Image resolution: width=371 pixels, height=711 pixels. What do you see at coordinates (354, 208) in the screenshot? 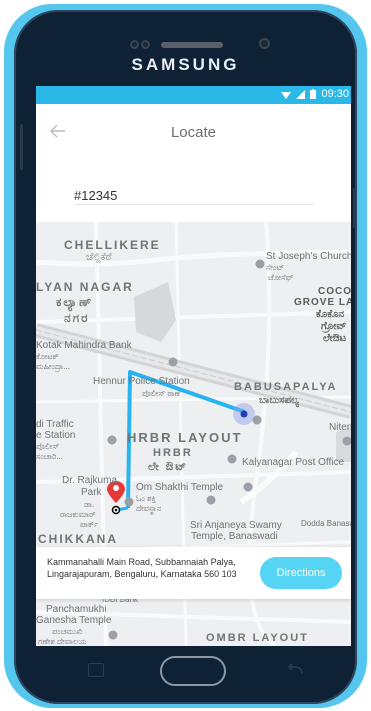
I see `power-button` at bounding box center [354, 208].